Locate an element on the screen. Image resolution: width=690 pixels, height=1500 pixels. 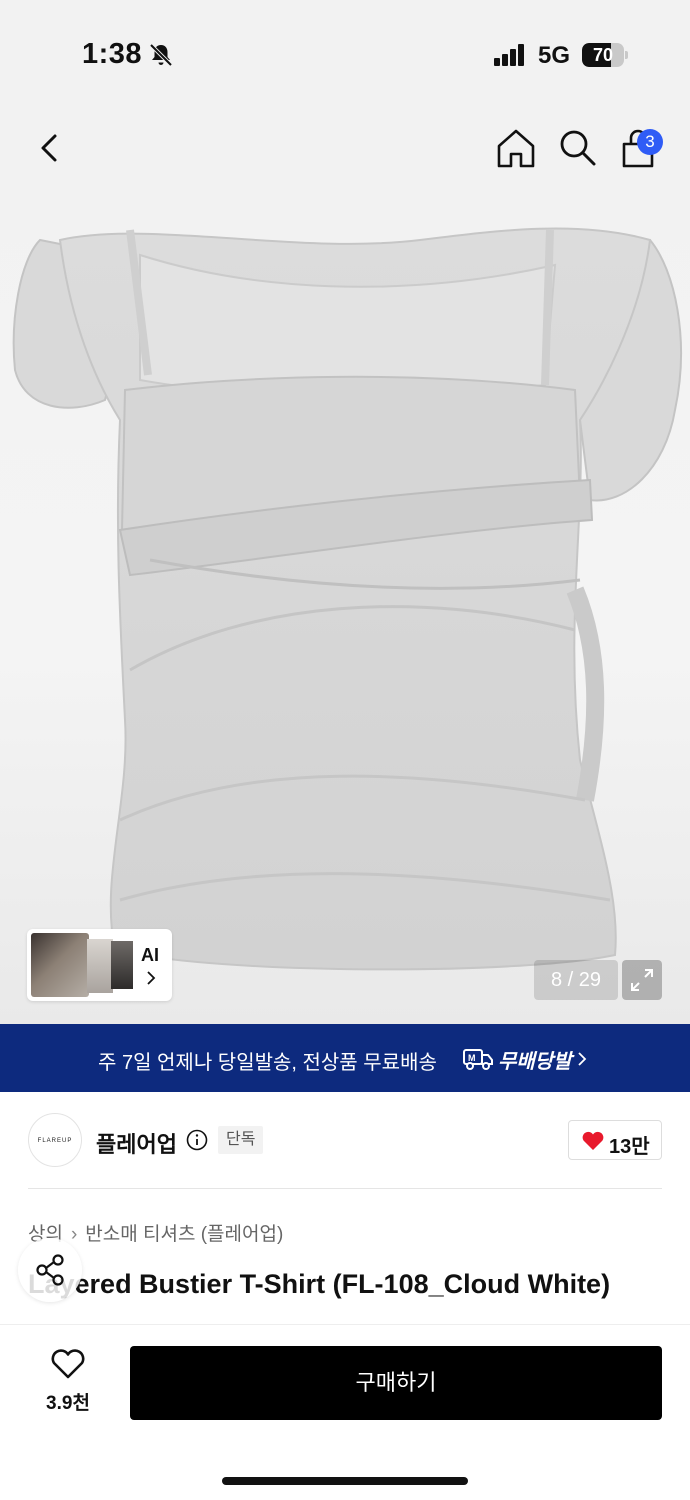
heart-outline-icon is located at coordinates (68, 1364).